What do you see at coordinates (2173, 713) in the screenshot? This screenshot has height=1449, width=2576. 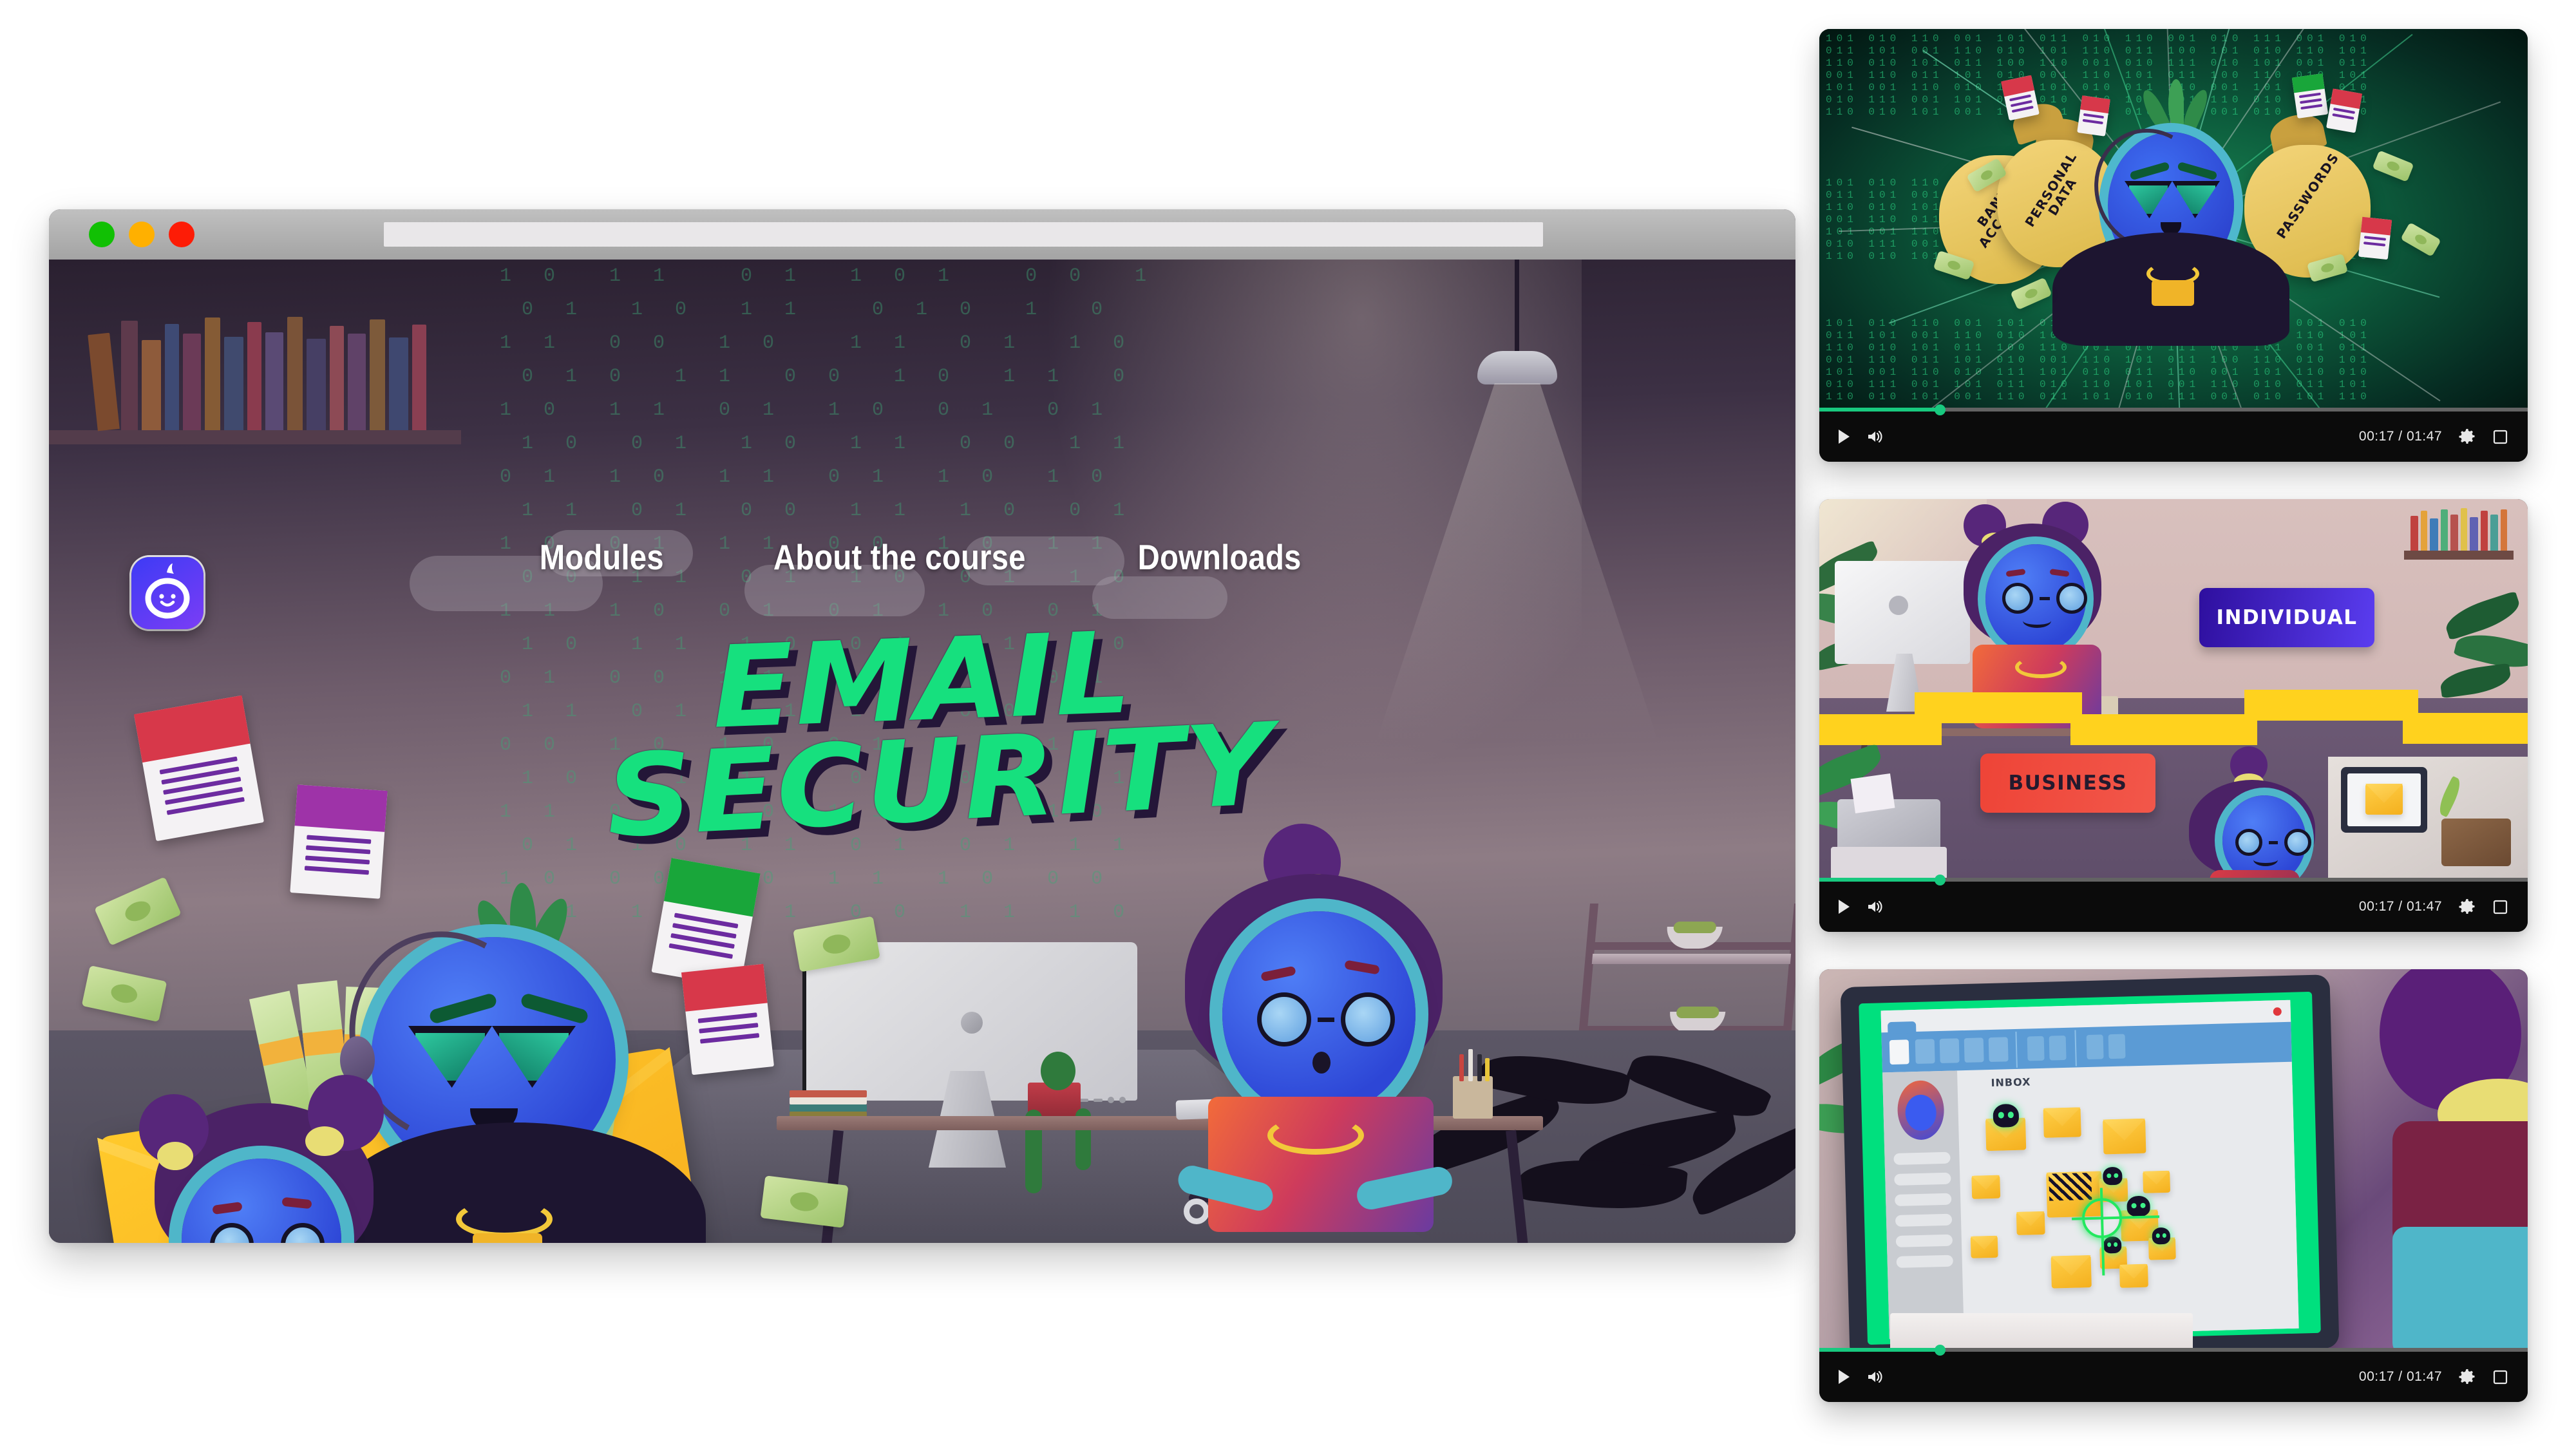 I see `lightning-divider` at bounding box center [2173, 713].